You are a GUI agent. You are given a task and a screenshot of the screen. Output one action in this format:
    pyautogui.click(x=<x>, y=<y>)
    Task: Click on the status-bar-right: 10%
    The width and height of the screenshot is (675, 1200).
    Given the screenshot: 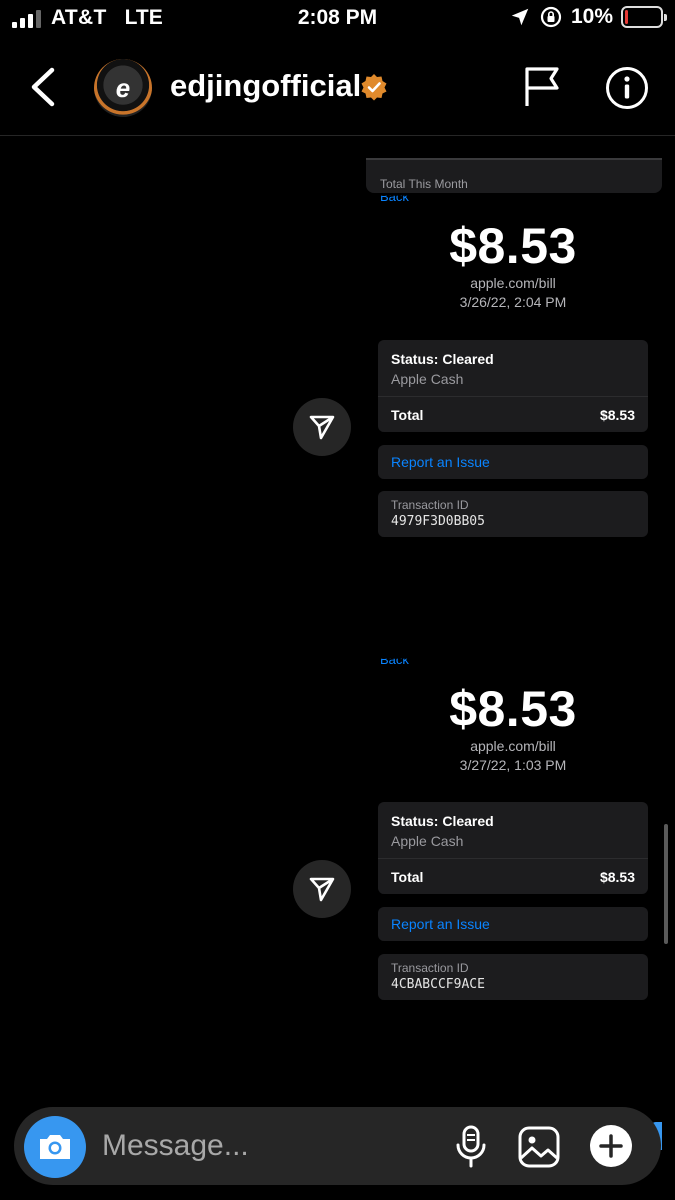 What is the action you would take?
    pyautogui.click(x=588, y=17)
    